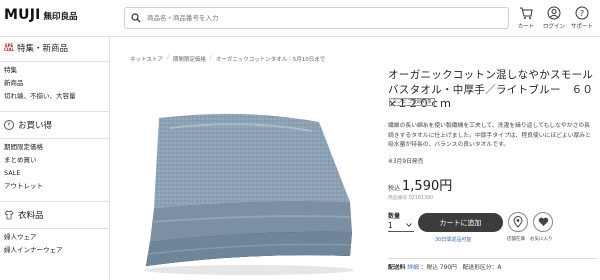  What do you see at coordinates (9, 215) in the screenshot?
I see `shirt-icon` at bounding box center [9, 215].